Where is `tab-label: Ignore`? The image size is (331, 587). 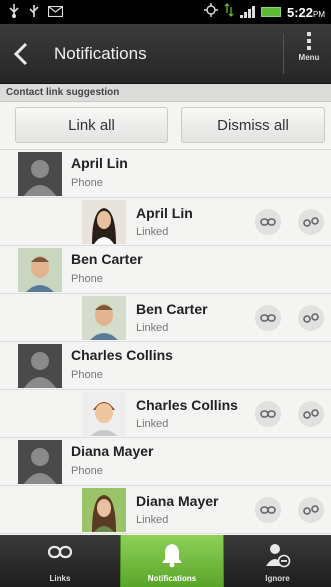 tab-label: Ignore is located at coordinates (277, 578).